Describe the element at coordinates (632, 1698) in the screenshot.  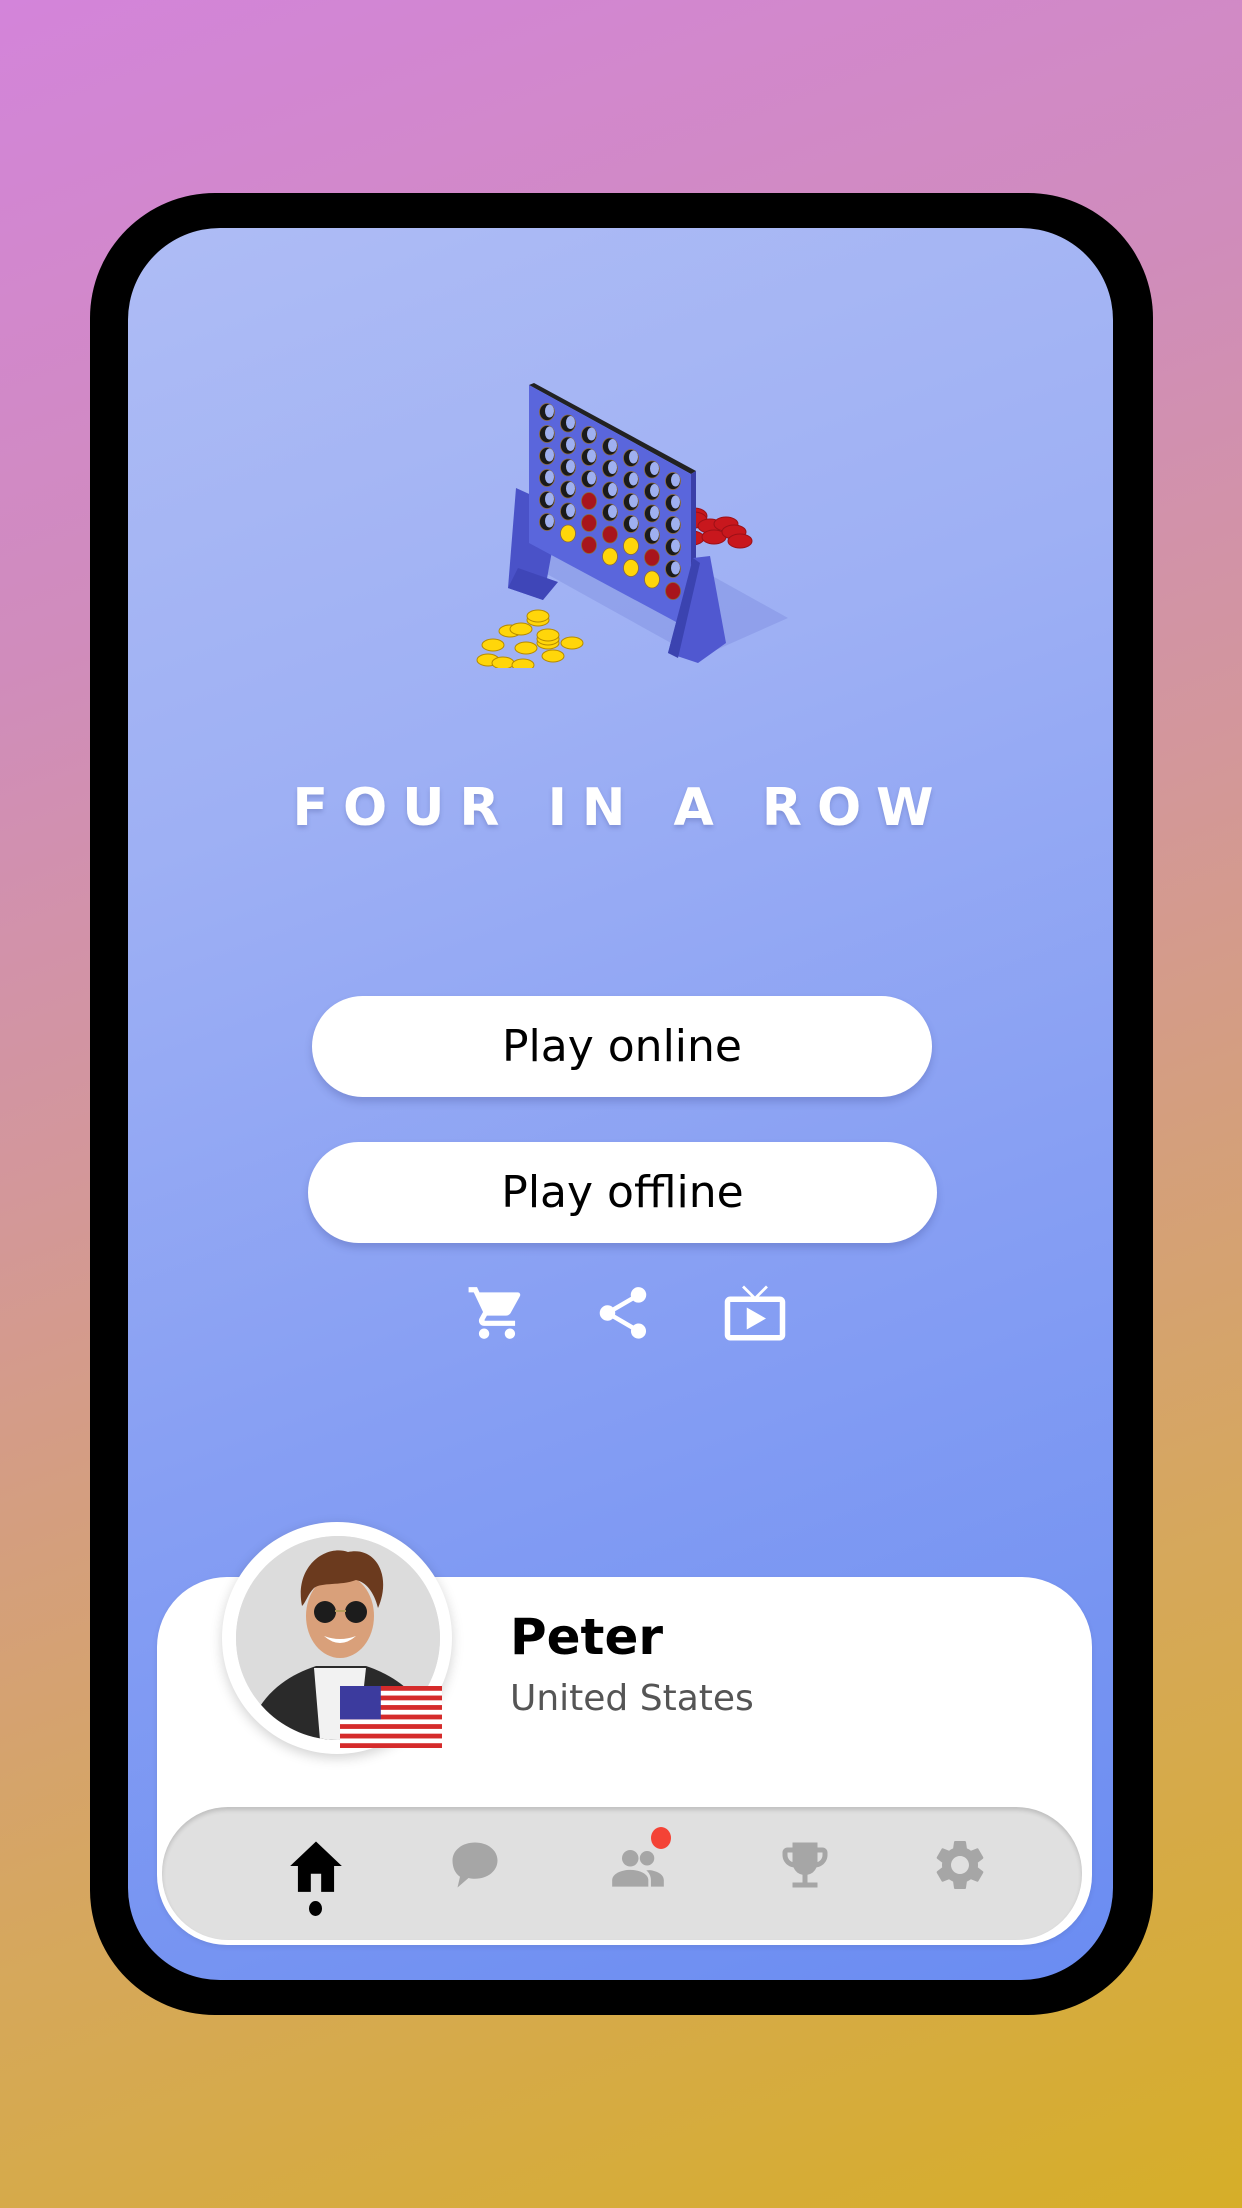
I see `player-country: United States` at that location.